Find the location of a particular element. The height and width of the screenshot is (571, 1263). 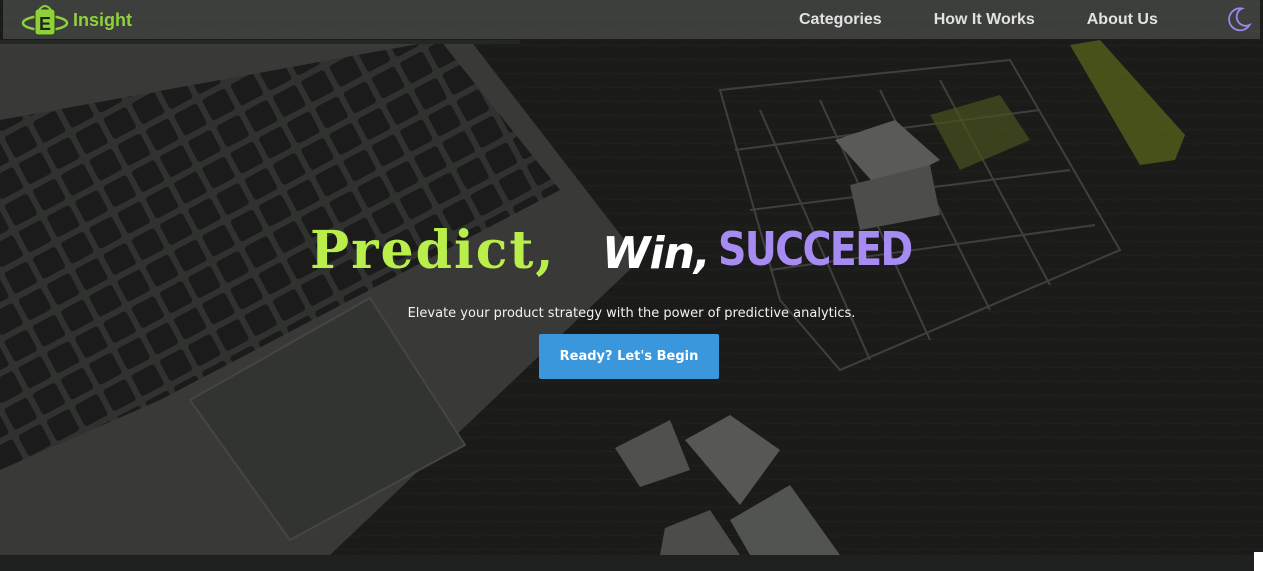

nav-links: Categories How It Works About Us is located at coordinates (978, 19).